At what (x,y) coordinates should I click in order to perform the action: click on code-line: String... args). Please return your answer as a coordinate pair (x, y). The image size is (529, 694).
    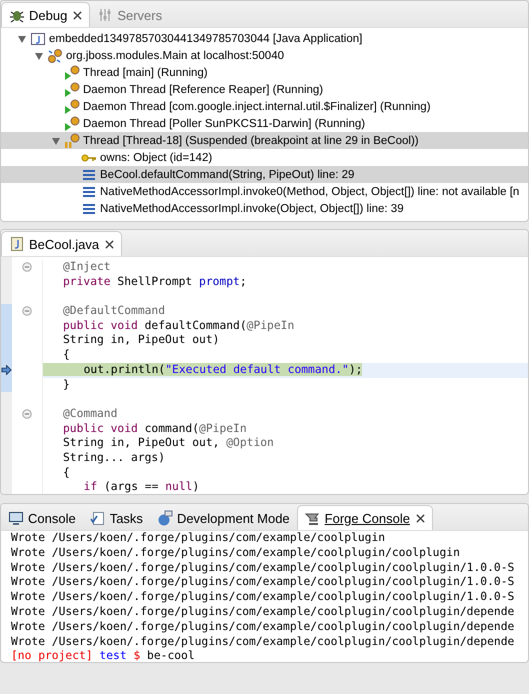
    Looking at the image, I should click on (114, 457).